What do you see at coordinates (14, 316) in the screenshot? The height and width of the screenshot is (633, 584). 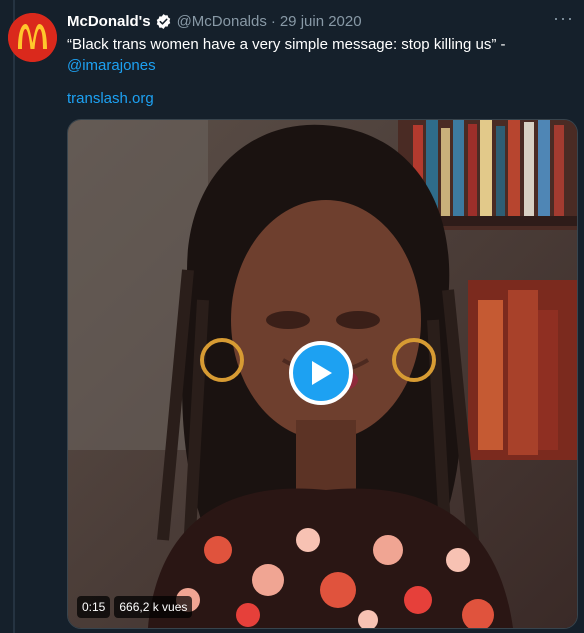 I see `thread-line` at bounding box center [14, 316].